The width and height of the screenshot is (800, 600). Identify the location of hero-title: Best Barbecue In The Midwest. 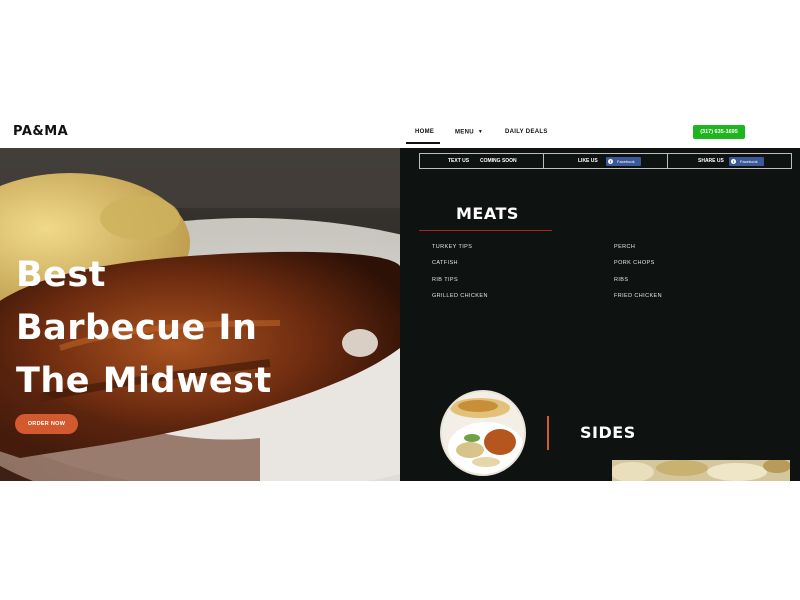
(176, 328).